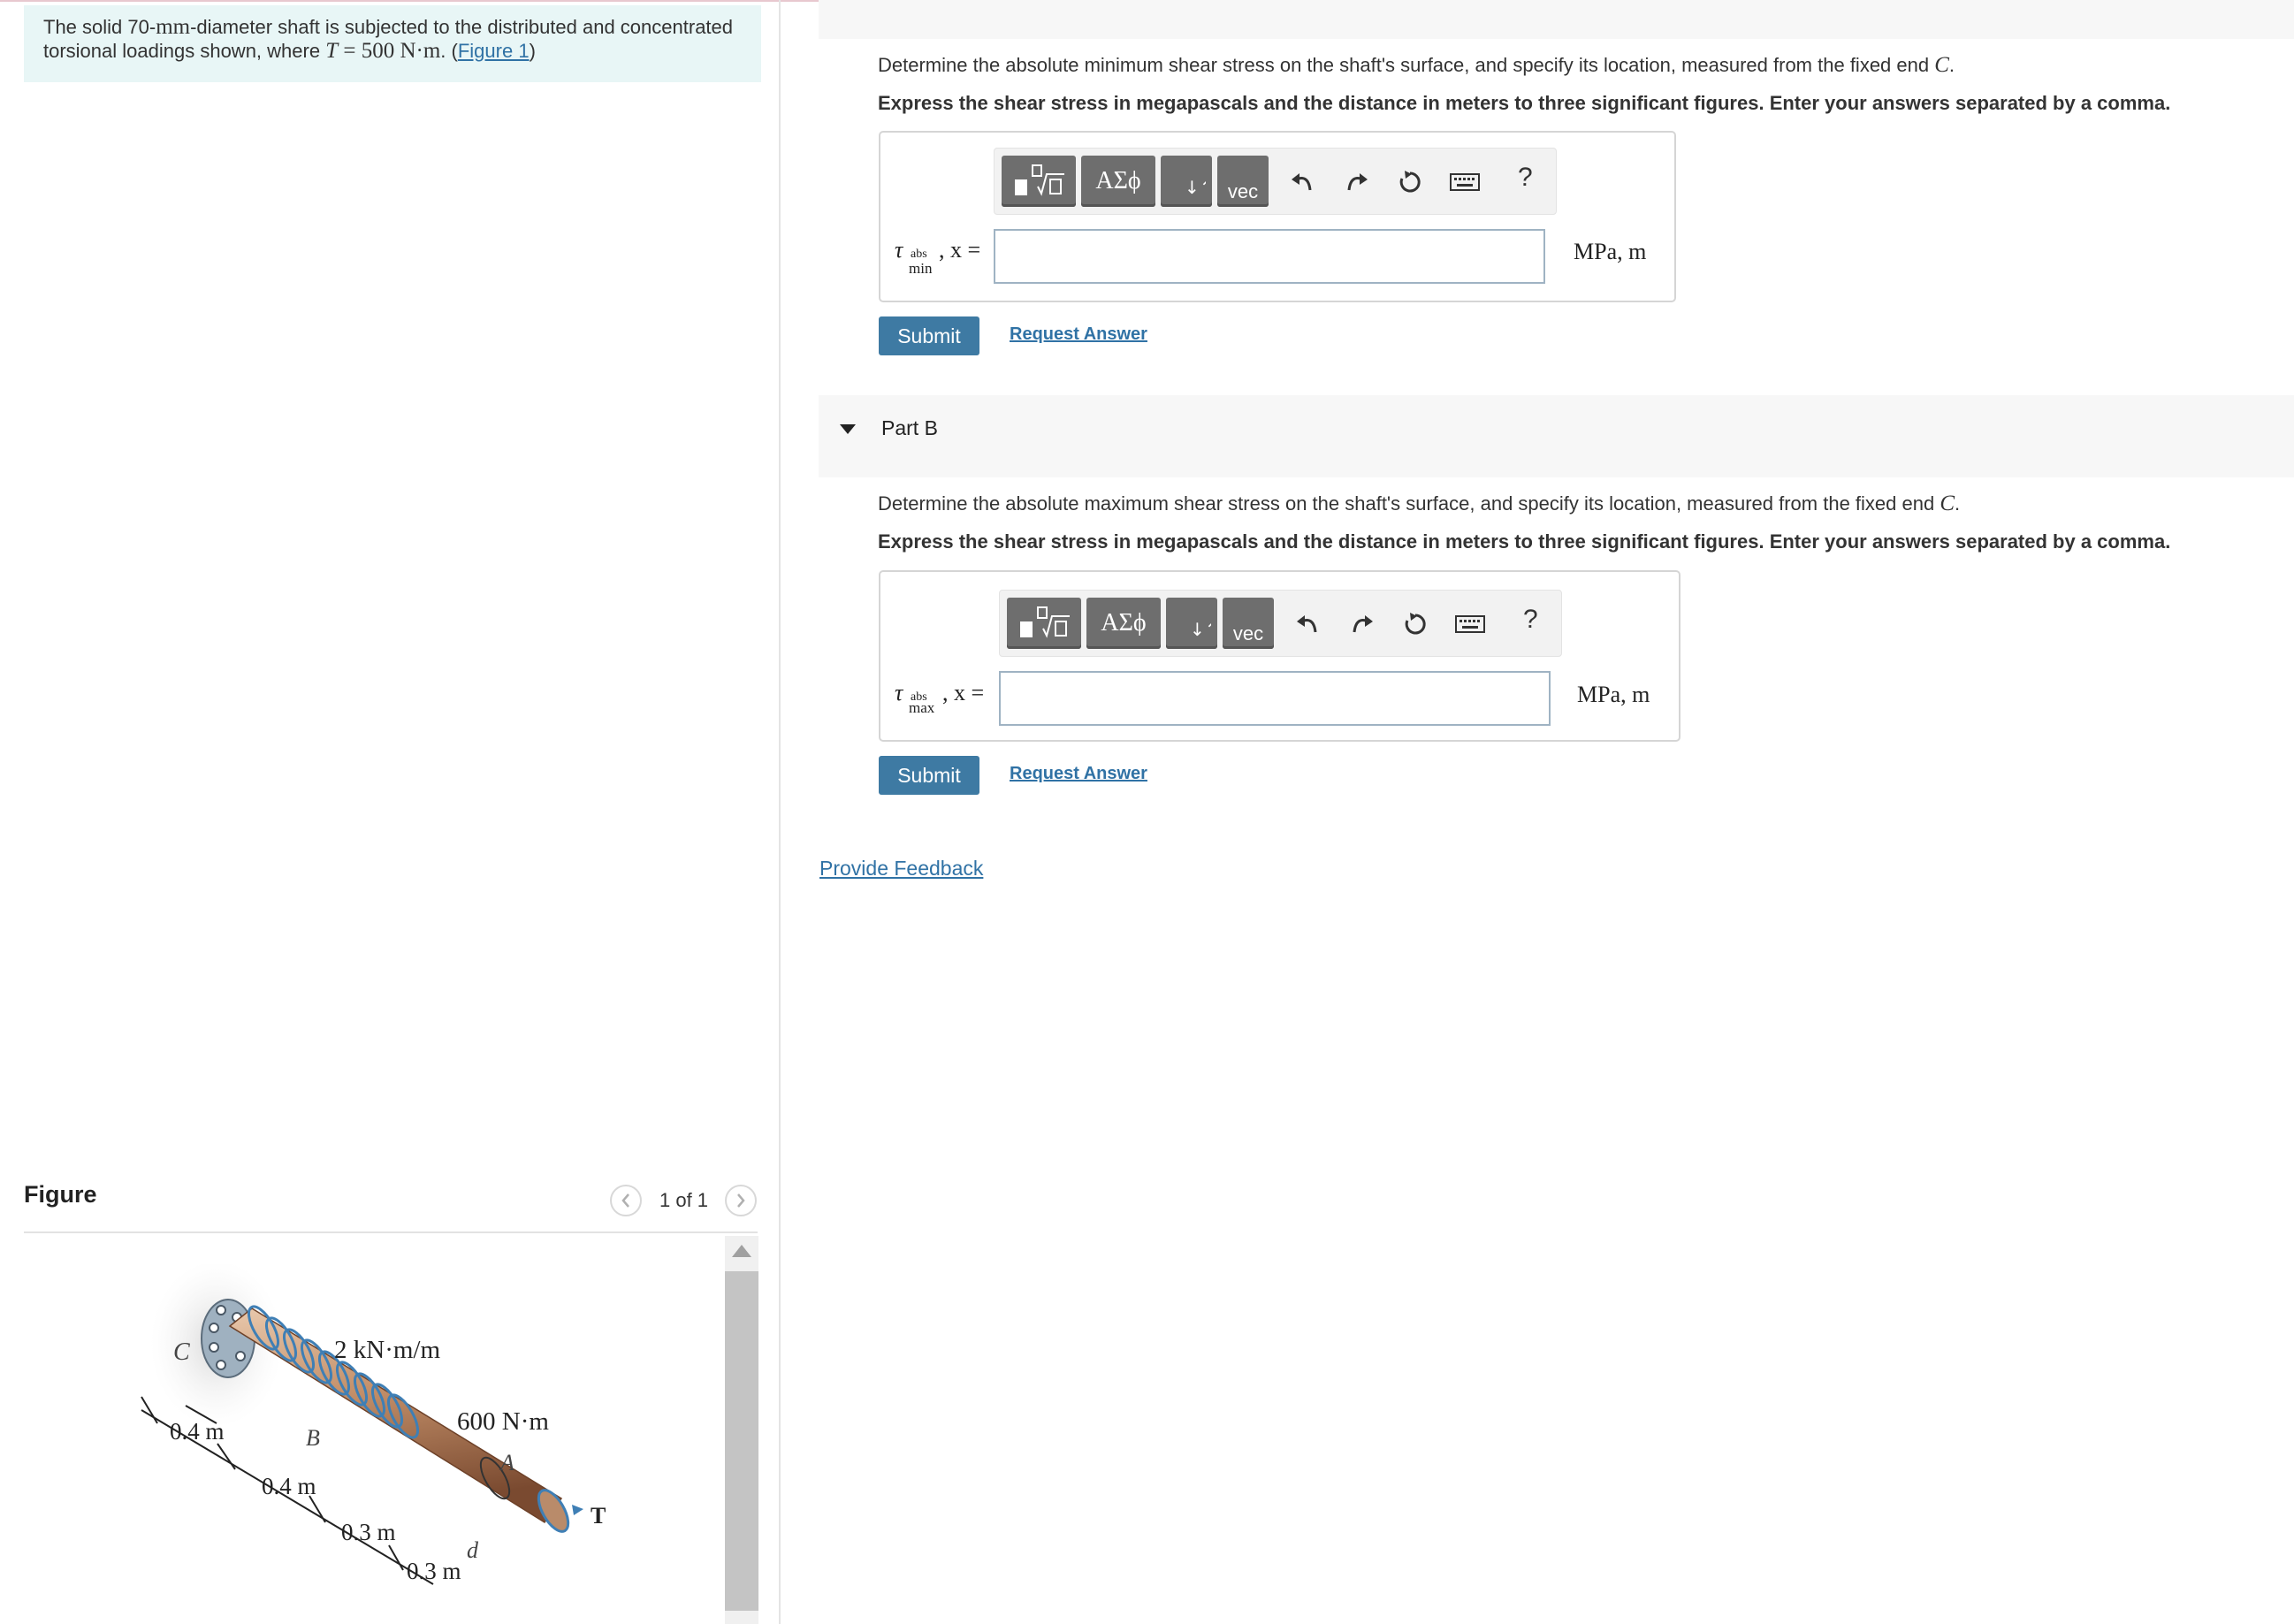 Image resolution: width=2294 pixels, height=1624 pixels. What do you see at coordinates (391, 1232) in the screenshot?
I see `figure-header-rule` at bounding box center [391, 1232].